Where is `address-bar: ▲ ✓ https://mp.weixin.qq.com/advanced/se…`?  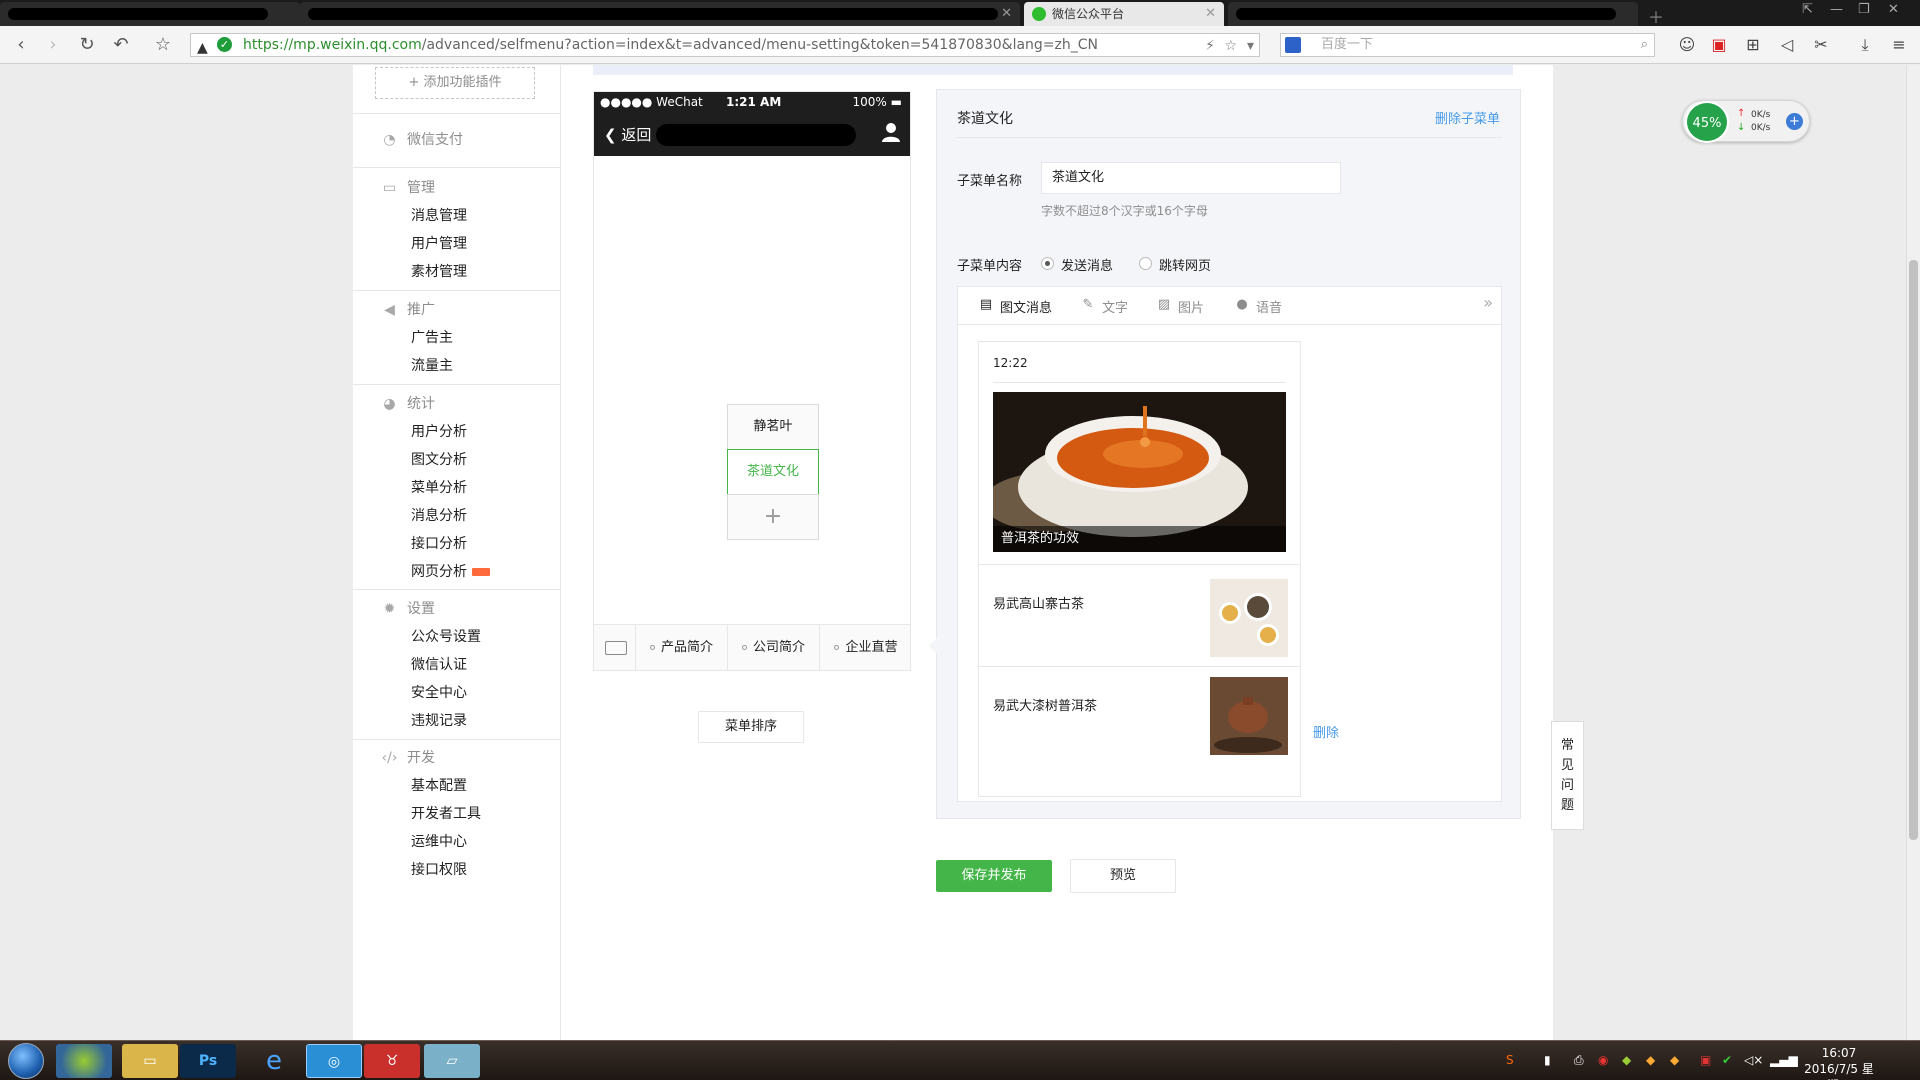 address-bar: ▲ ✓ https://mp.weixin.qq.com/advanced/se… is located at coordinates (725, 45).